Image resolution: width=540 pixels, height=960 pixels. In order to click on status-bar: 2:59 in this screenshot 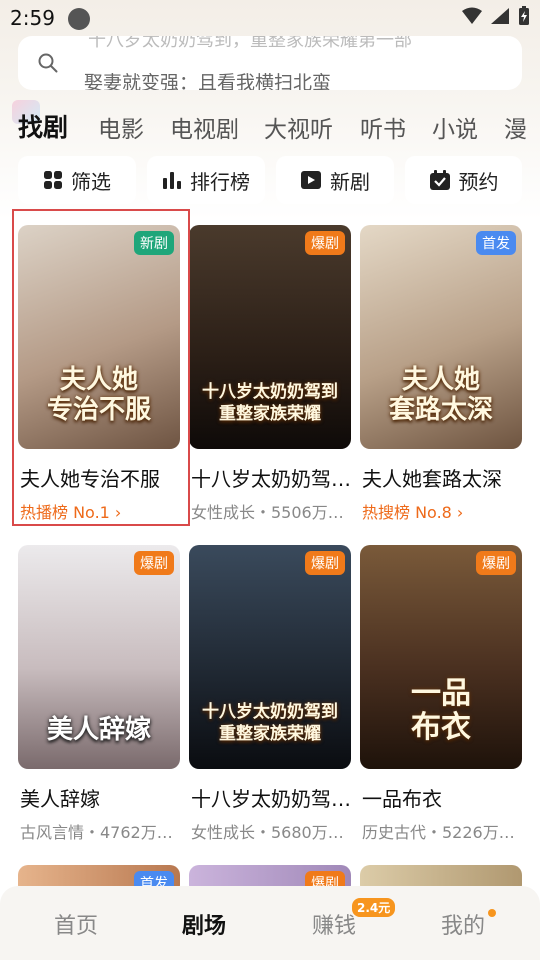, I will do `click(270, 18)`.